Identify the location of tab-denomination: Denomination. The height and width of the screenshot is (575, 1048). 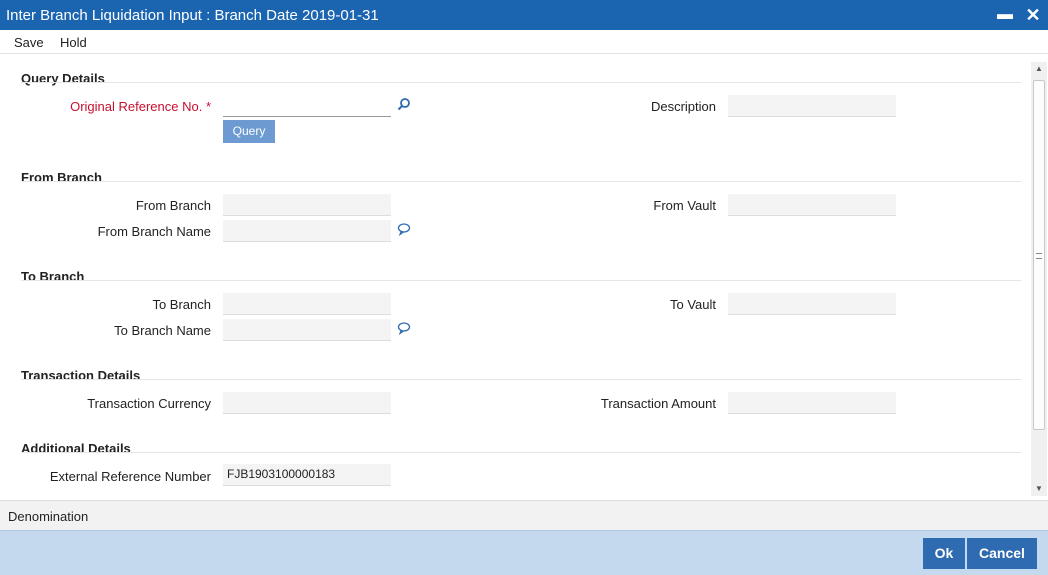
(48, 516).